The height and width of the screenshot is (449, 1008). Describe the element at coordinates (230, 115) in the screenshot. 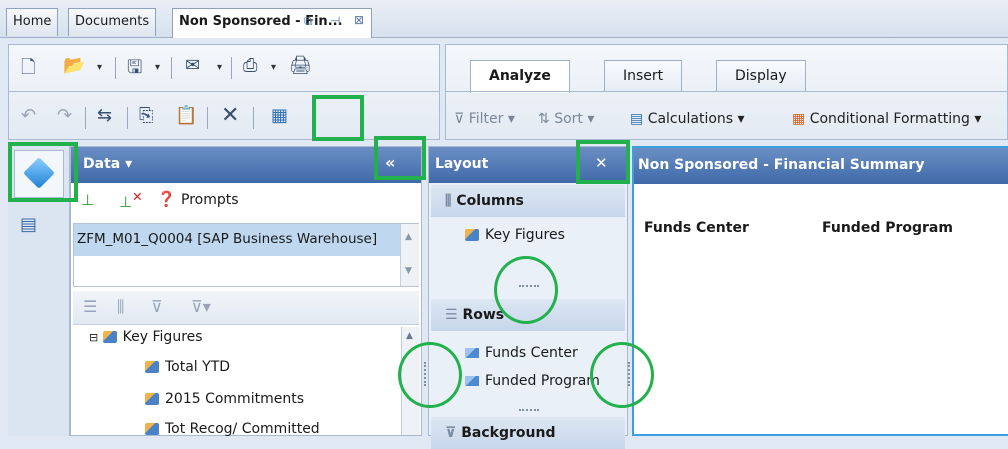

I see `delete-icon: ✕` at that location.